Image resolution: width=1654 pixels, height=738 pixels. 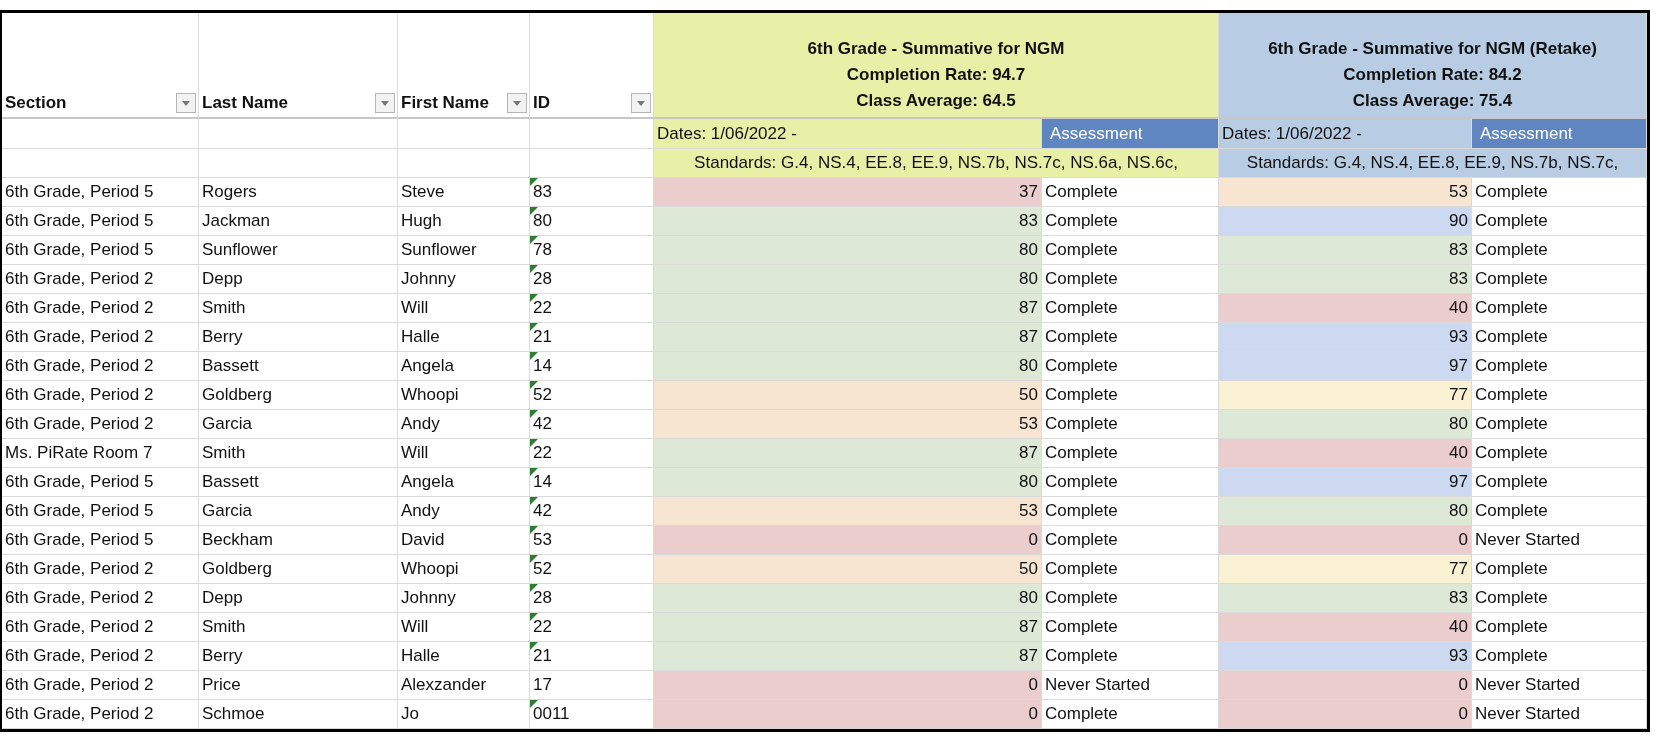 I want to click on column-header: Section, so click(x=36, y=103).